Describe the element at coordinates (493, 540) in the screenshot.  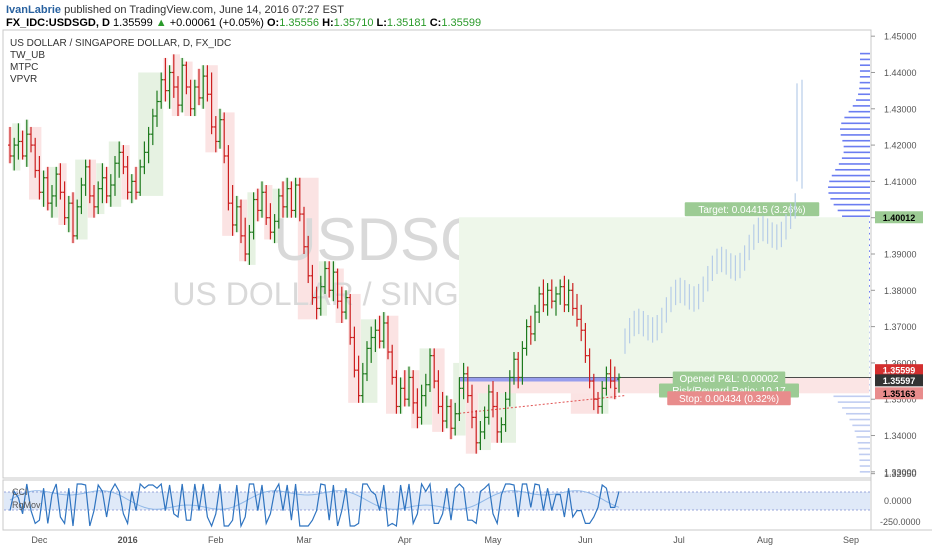
I see `time-tick-label: May` at that location.